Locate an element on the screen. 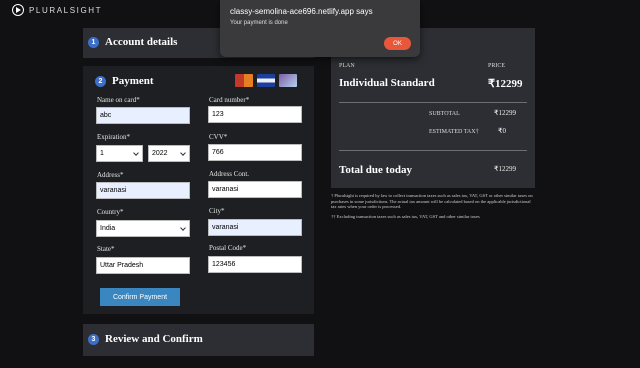 The height and width of the screenshot is (368, 640). mastercard-icon is located at coordinates (244, 80).